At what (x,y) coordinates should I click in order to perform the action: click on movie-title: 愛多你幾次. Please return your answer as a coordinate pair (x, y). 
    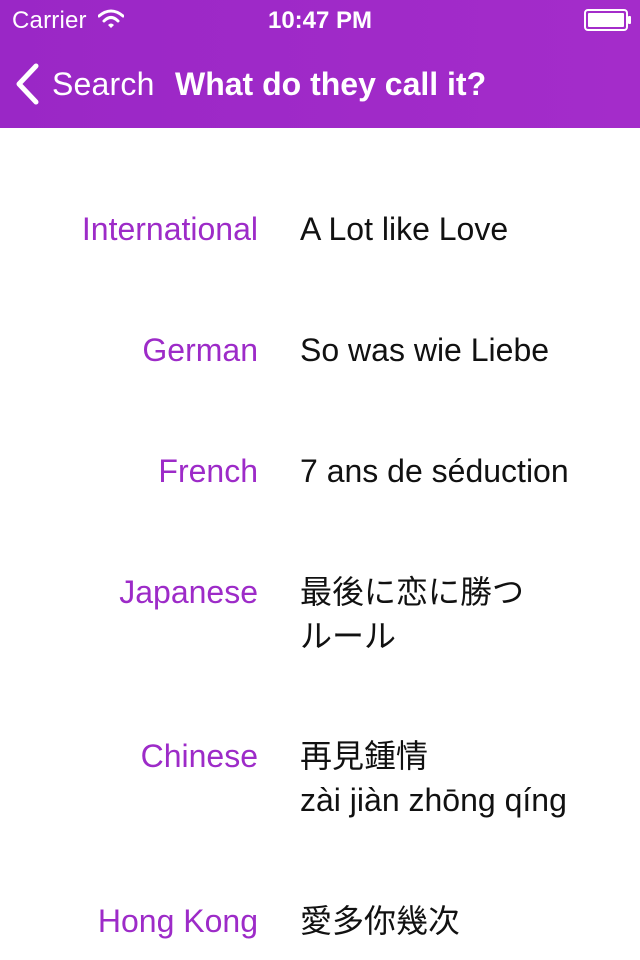
    Looking at the image, I should click on (465, 921).